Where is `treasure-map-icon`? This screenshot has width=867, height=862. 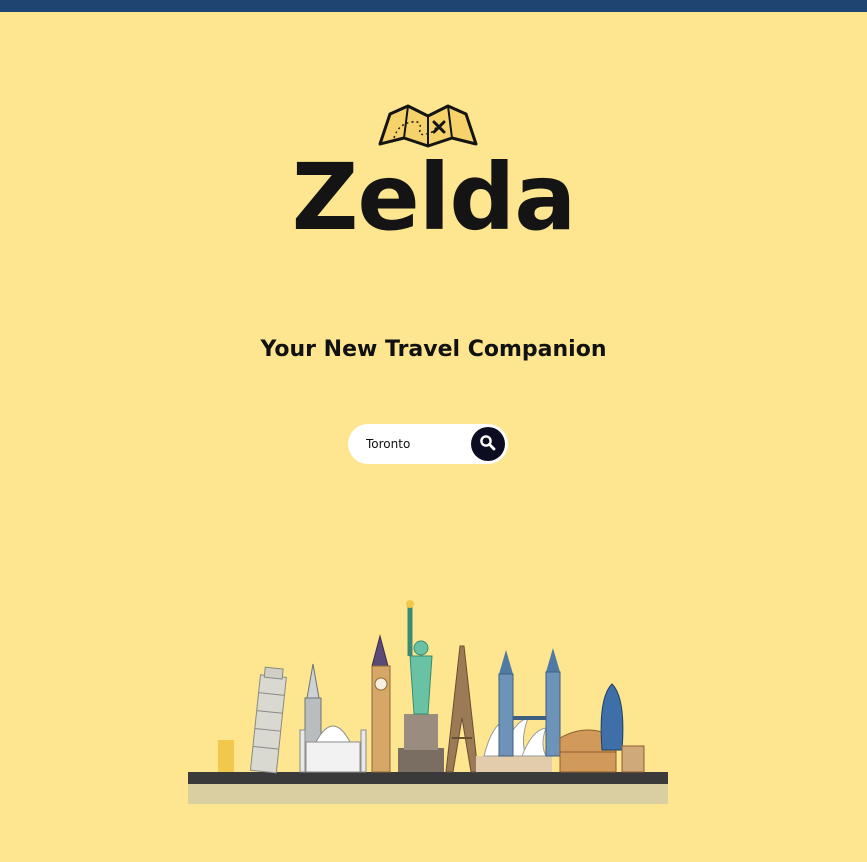
treasure-map-icon is located at coordinates (428, 126).